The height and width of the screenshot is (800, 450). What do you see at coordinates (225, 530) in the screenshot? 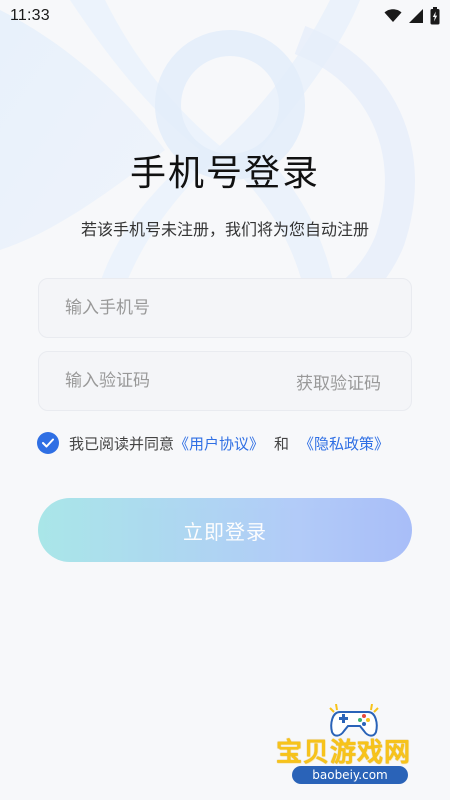
I see `login-button: 立即登录` at bounding box center [225, 530].